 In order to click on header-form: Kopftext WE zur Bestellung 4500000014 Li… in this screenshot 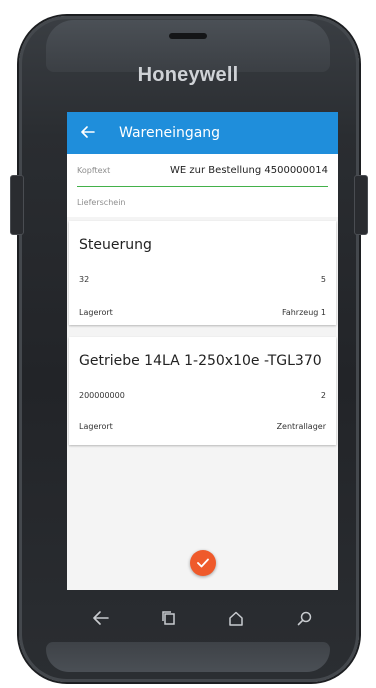, I will do `click(202, 185)`.